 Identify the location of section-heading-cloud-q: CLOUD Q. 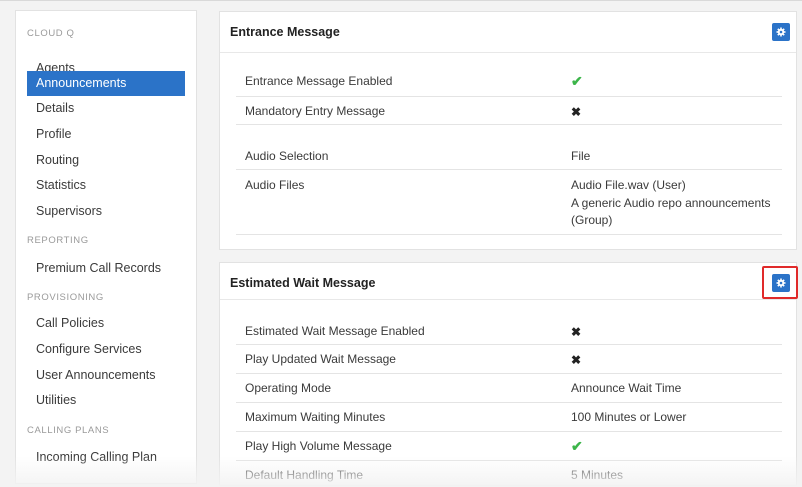
(51, 33).